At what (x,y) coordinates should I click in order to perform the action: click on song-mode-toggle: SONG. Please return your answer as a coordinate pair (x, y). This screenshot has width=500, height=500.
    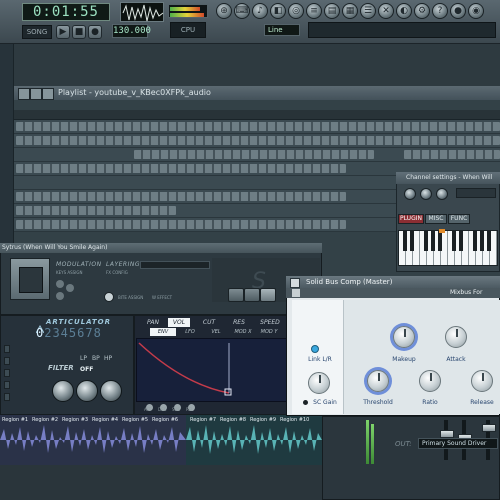
    Looking at the image, I should click on (37, 32).